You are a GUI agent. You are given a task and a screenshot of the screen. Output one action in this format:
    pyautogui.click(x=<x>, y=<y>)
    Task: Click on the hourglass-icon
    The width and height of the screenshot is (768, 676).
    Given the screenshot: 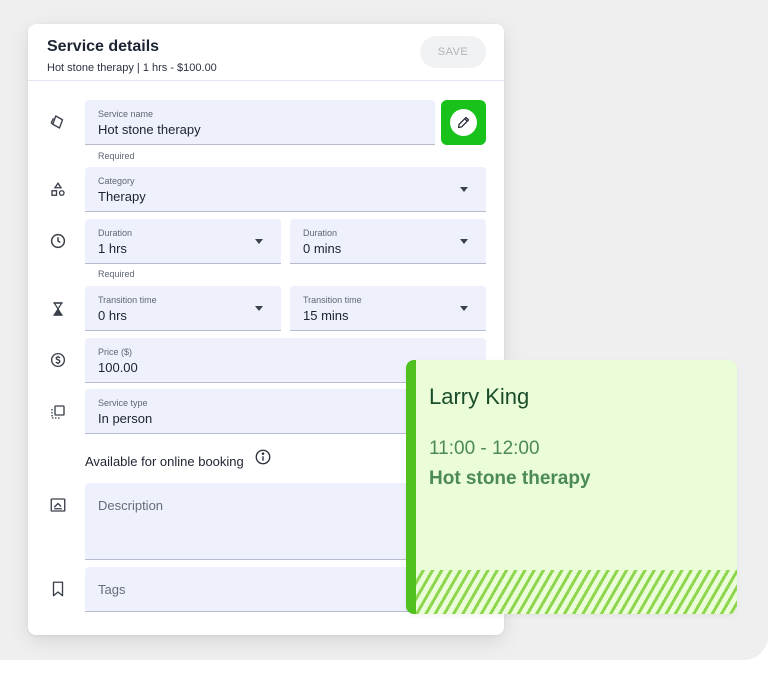 What is the action you would take?
    pyautogui.click(x=58, y=309)
    